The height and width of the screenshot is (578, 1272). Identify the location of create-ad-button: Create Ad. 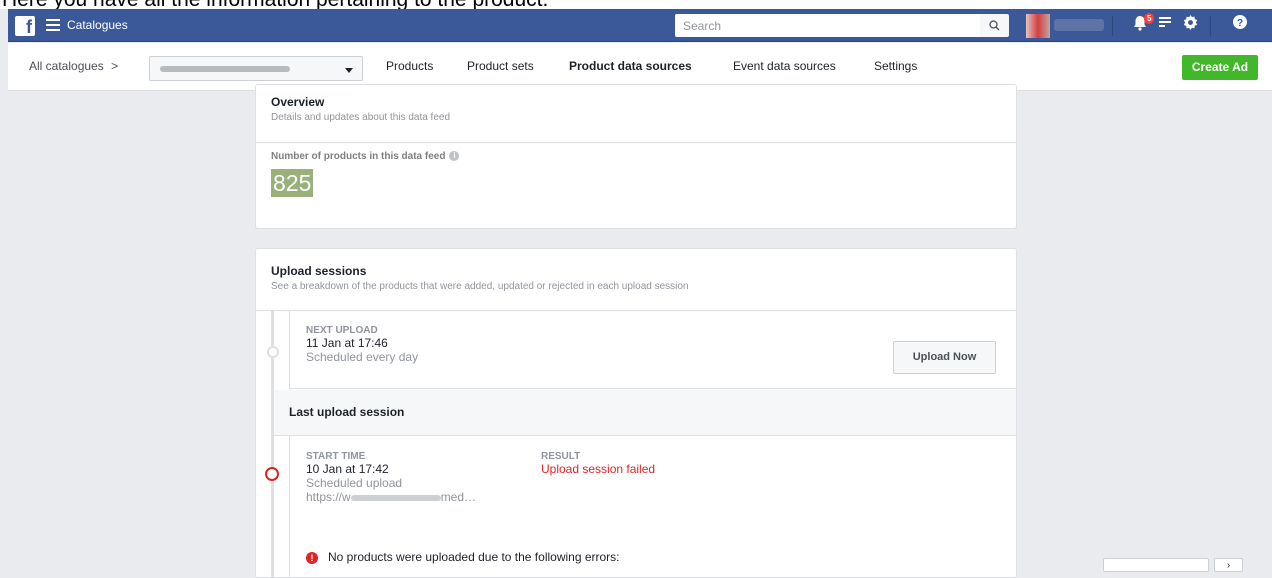
(1220, 67).